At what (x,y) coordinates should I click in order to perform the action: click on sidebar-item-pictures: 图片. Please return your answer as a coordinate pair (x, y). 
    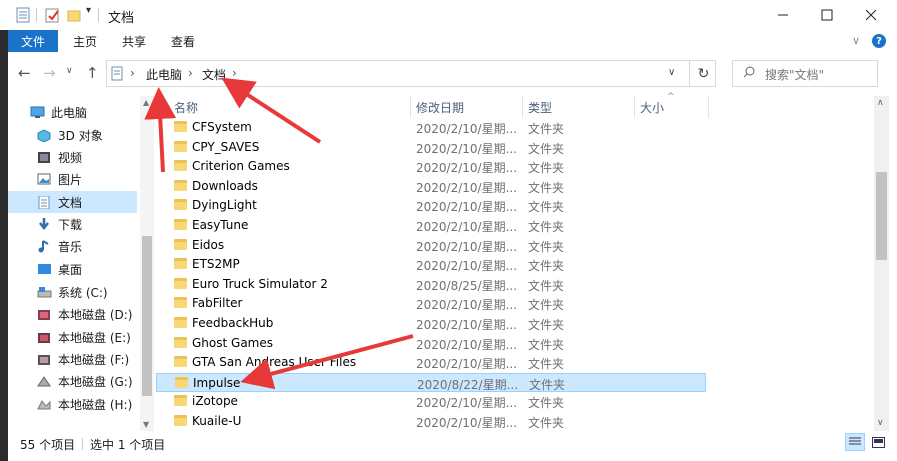
    Looking at the image, I should click on (59, 179).